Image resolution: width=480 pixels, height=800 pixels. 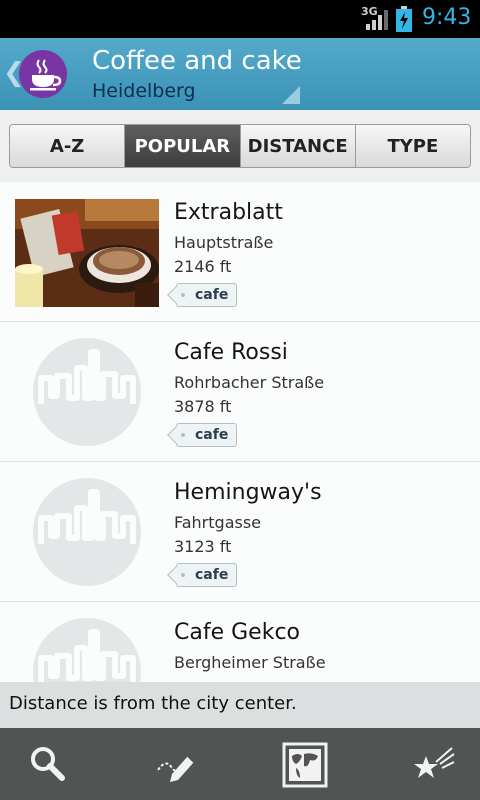 What do you see at coordinates (412, 146) in the screenshot?
I see `tab-type: TYPE` at bounding box center [412, 146].